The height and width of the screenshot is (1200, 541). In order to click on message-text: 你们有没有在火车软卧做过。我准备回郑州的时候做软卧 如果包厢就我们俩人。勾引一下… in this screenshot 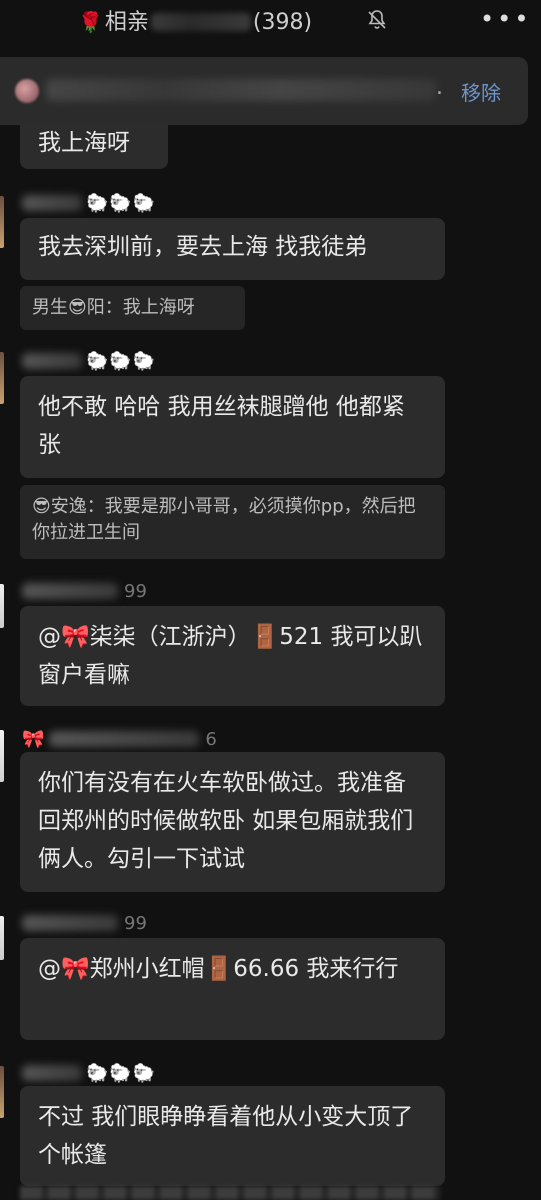, I will do `click(226, 821)`.